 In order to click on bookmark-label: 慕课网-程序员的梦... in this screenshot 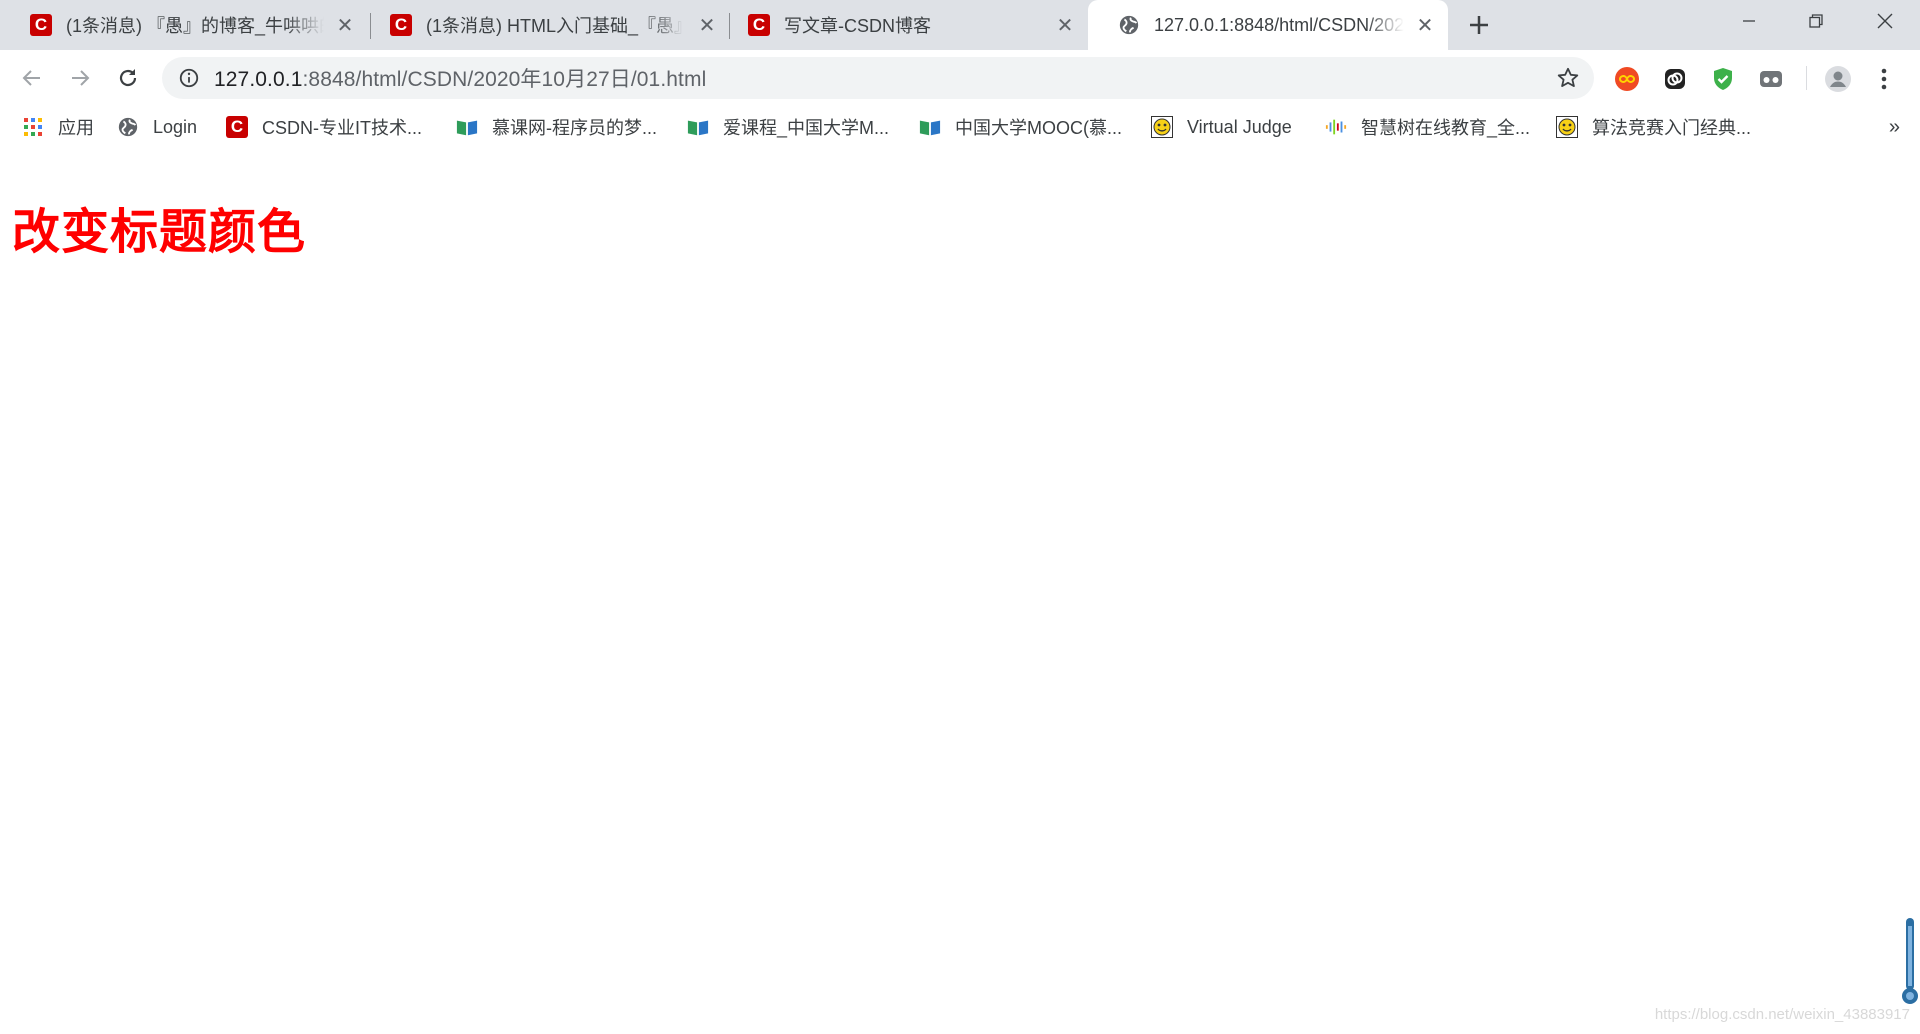, I will do `click(574, 128)`.